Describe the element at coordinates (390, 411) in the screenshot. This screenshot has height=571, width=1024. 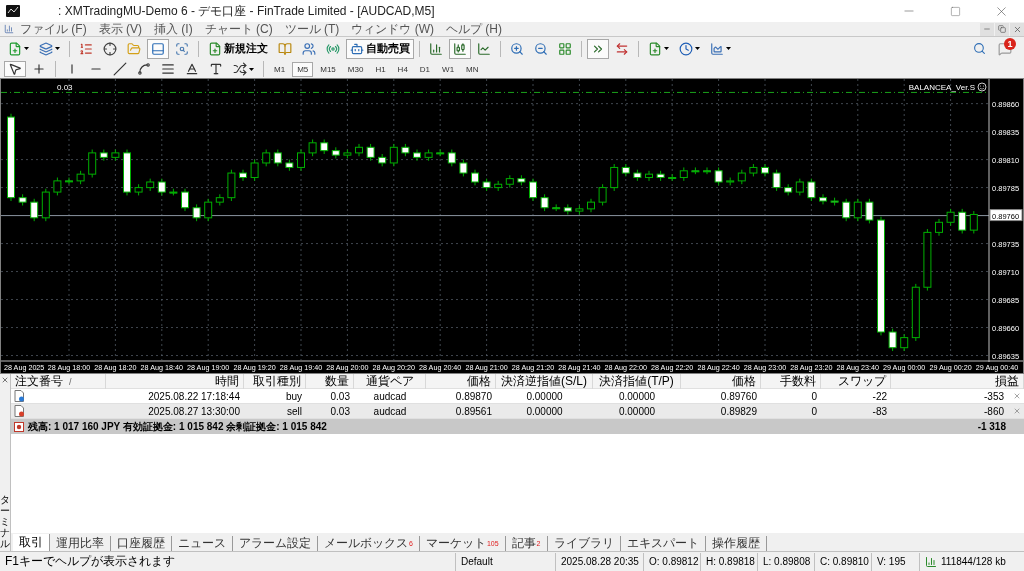
I see `table-cell-text: audcad` at that location.